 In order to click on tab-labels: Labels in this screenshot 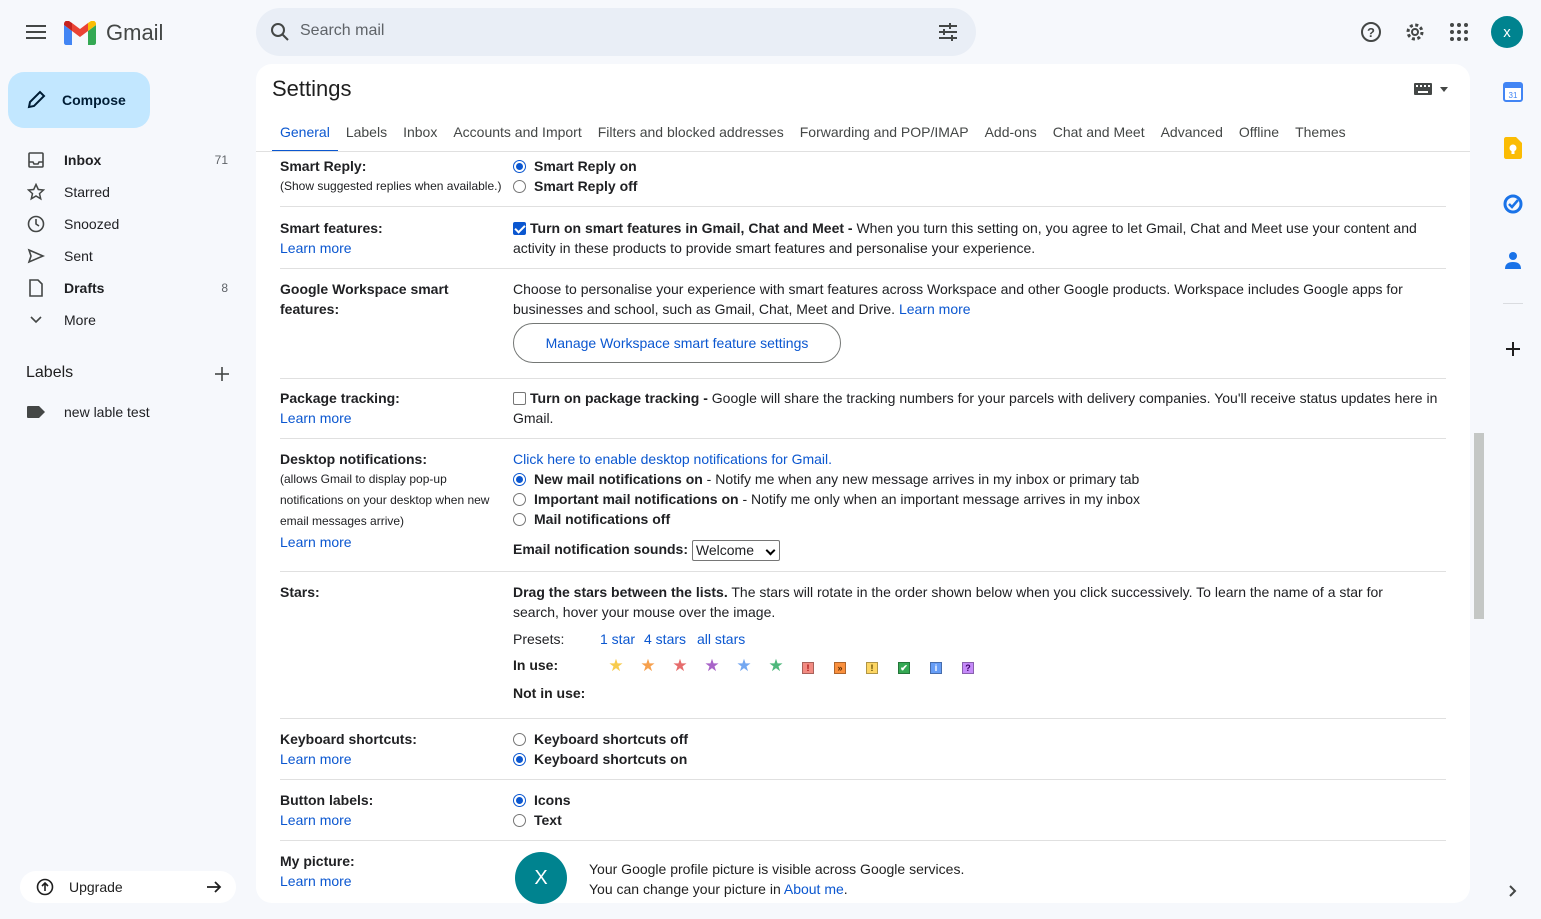, I will do `click(366, 132)`.